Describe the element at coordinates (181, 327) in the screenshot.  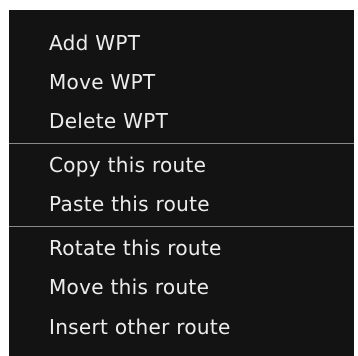
I see `menu-item-insert-other-route: Insert other route` at that location.